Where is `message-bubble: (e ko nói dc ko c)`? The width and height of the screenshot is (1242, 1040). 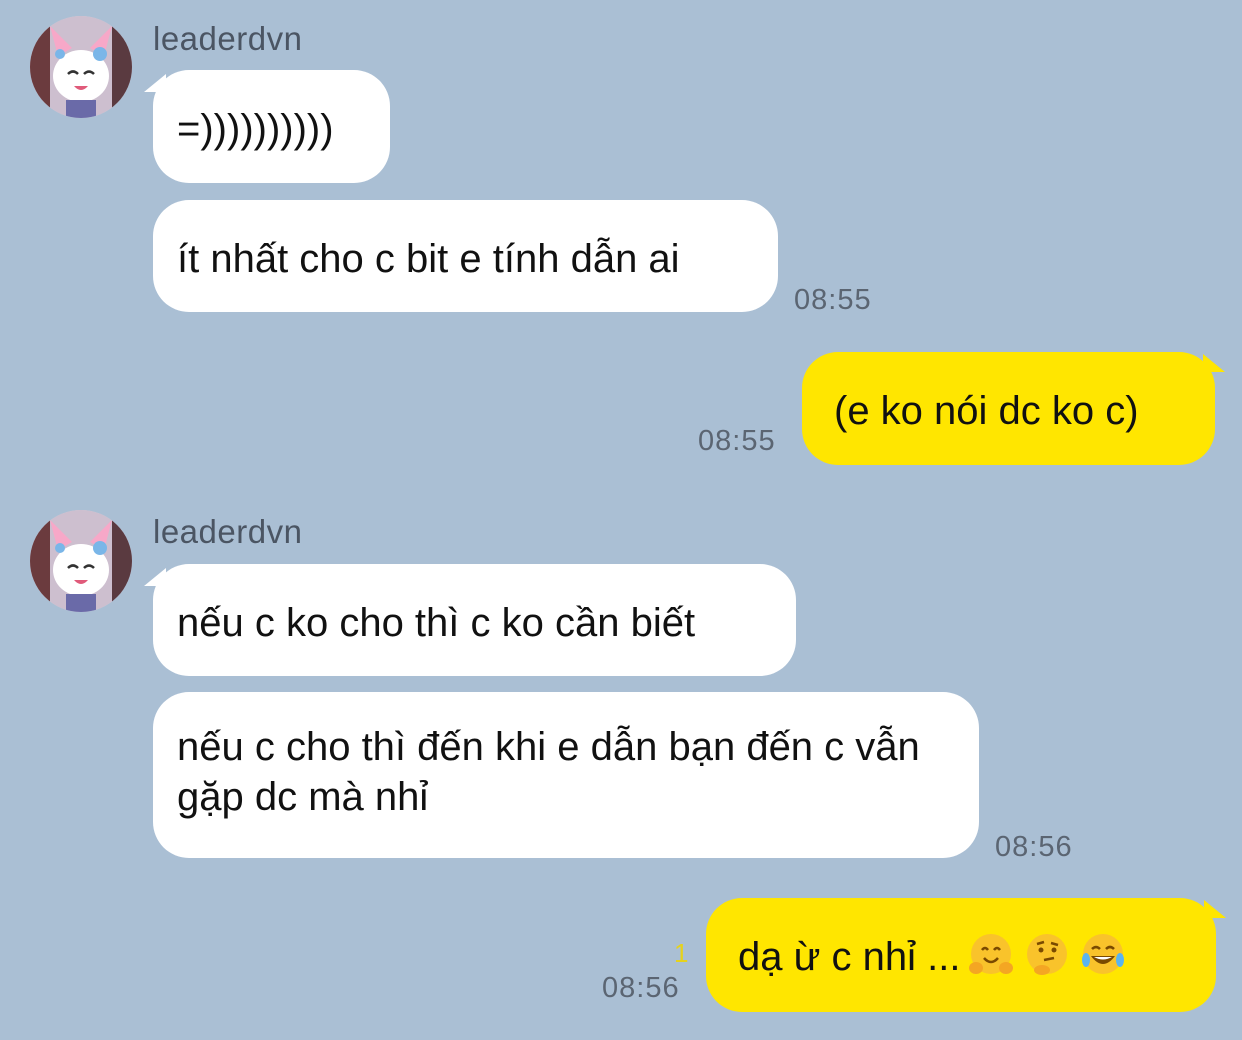 message-bubble: (e ko nói dc ko c) is located at coordinates (1008, 408).